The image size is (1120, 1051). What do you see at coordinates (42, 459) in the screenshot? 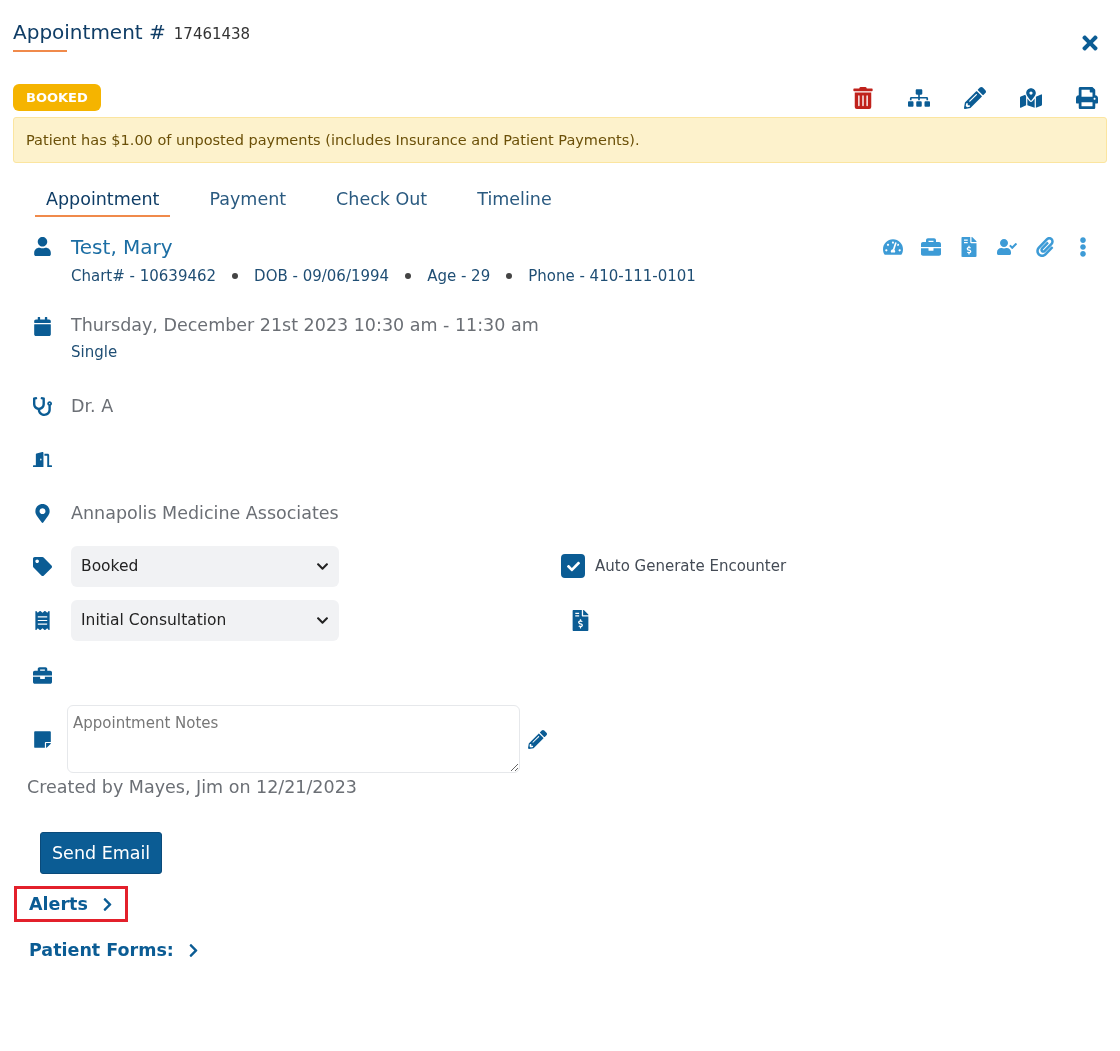
I see `door-icon` at bounding box center [42, 459].